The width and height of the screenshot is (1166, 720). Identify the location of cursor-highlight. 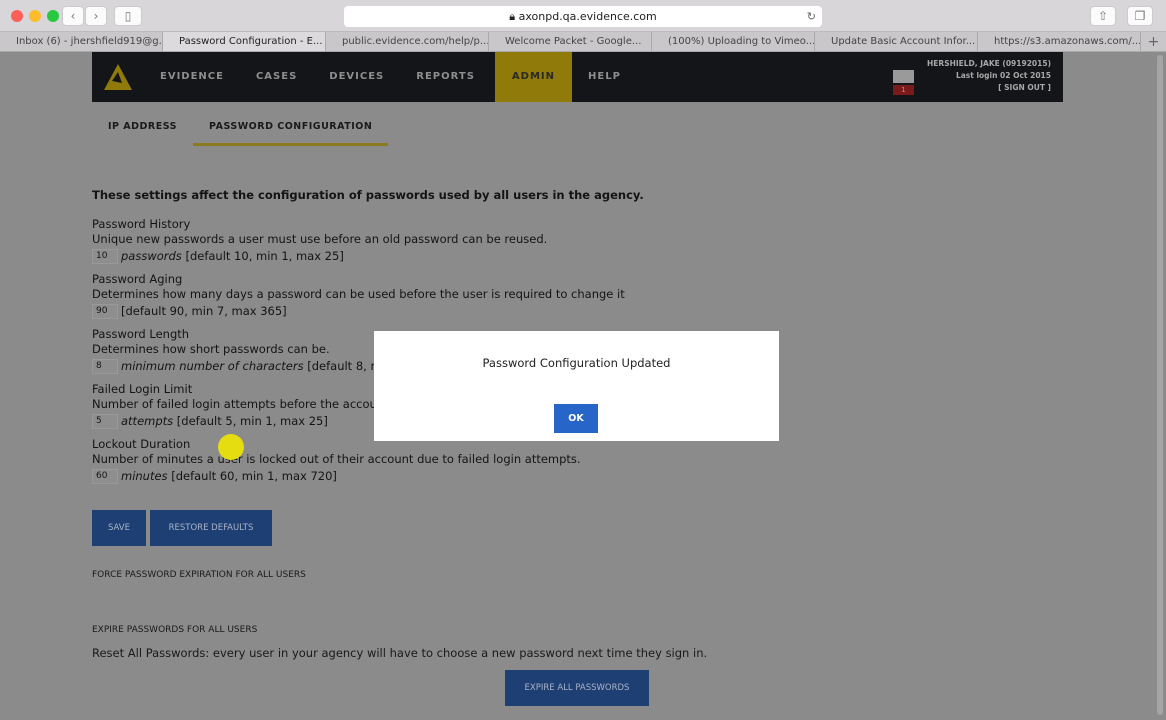
(231, 447).